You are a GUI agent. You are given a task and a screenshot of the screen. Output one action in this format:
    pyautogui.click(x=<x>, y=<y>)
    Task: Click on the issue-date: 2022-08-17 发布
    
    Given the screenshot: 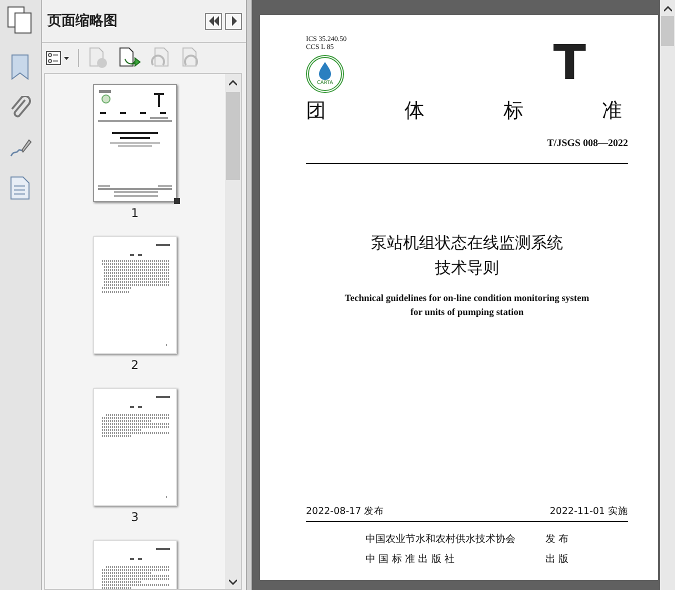 What is the action you would take?
    pyautogui.click(x=345, y=511)
    